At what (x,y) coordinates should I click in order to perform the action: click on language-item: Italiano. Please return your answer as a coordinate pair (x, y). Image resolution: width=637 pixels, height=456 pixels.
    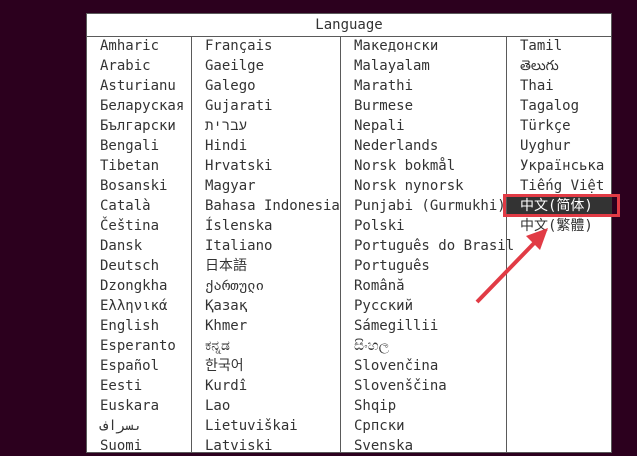
    Looking at the image, I should click on (266, 246).